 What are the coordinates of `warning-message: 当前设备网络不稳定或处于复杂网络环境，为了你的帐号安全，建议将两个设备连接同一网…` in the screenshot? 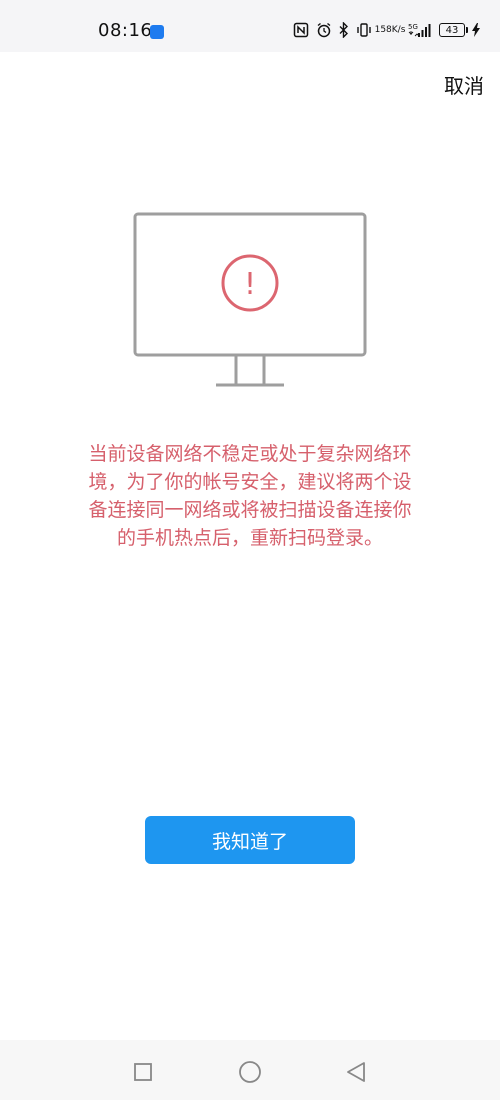 It's located at (250, 496).